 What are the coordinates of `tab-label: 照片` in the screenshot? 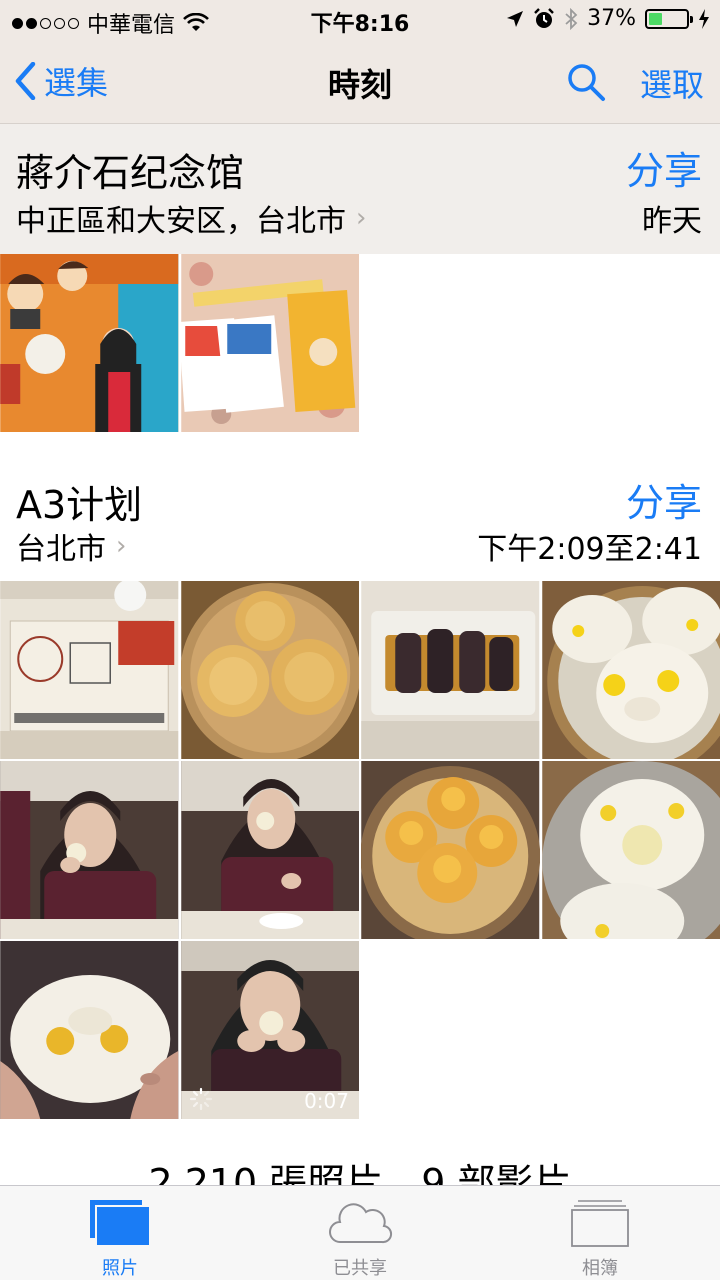 It's located at (120, 1268).